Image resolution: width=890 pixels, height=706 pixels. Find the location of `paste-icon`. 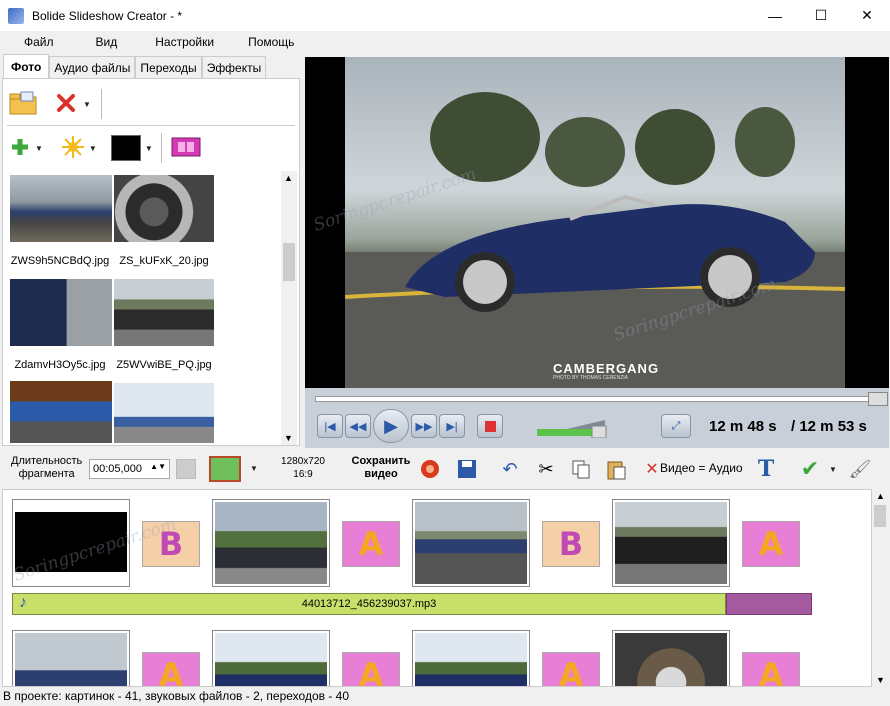

paste-icon is located at coordinates (616, 469).